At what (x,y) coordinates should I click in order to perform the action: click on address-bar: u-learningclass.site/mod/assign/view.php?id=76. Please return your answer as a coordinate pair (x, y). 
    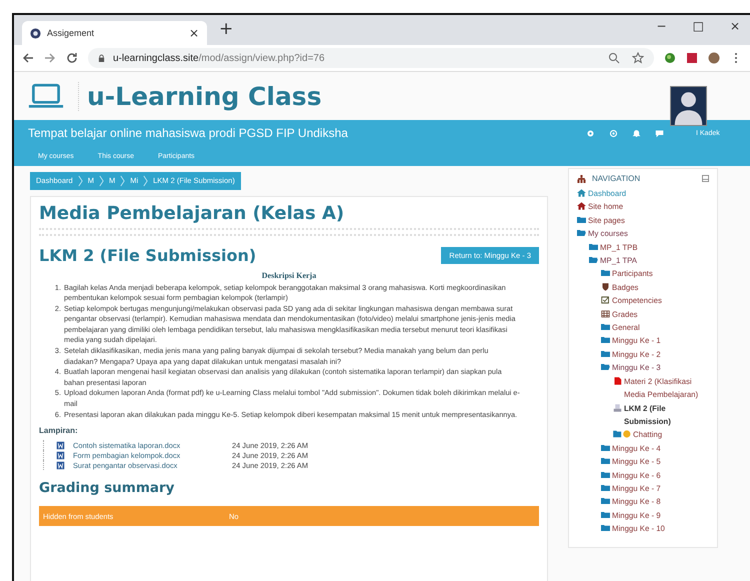
    Looking at the image, I should click on (371, 58).